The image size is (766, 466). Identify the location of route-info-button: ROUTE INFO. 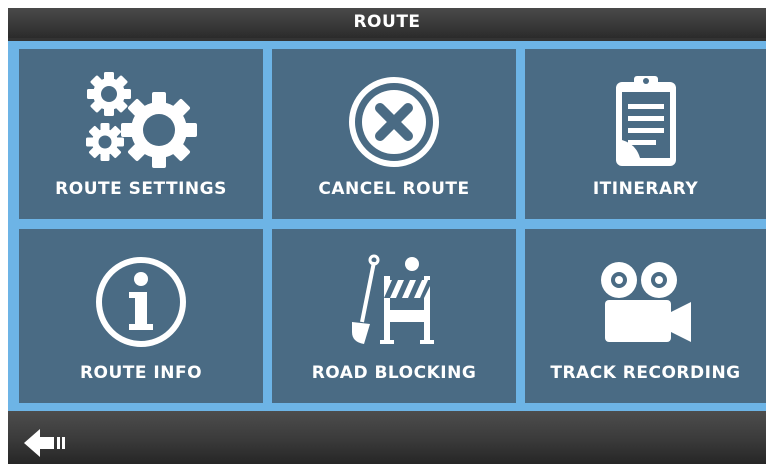
(141, 316).